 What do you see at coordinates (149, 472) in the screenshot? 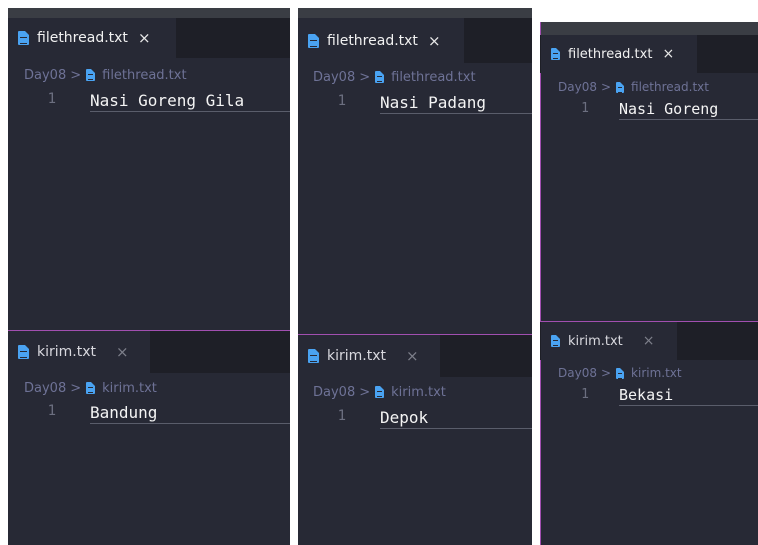
I see `editor-bottom: 1 Bandung` at bounding box center [149, 472].